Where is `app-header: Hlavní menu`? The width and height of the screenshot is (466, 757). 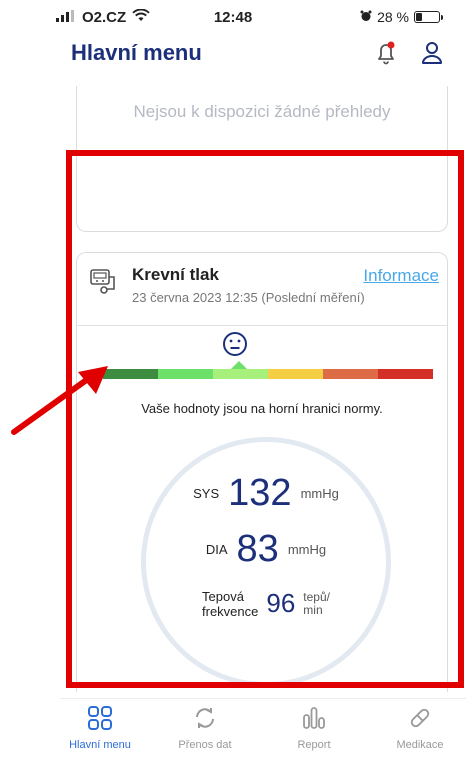
app-header: Hlavní menu is located at coordinates (233, 61).